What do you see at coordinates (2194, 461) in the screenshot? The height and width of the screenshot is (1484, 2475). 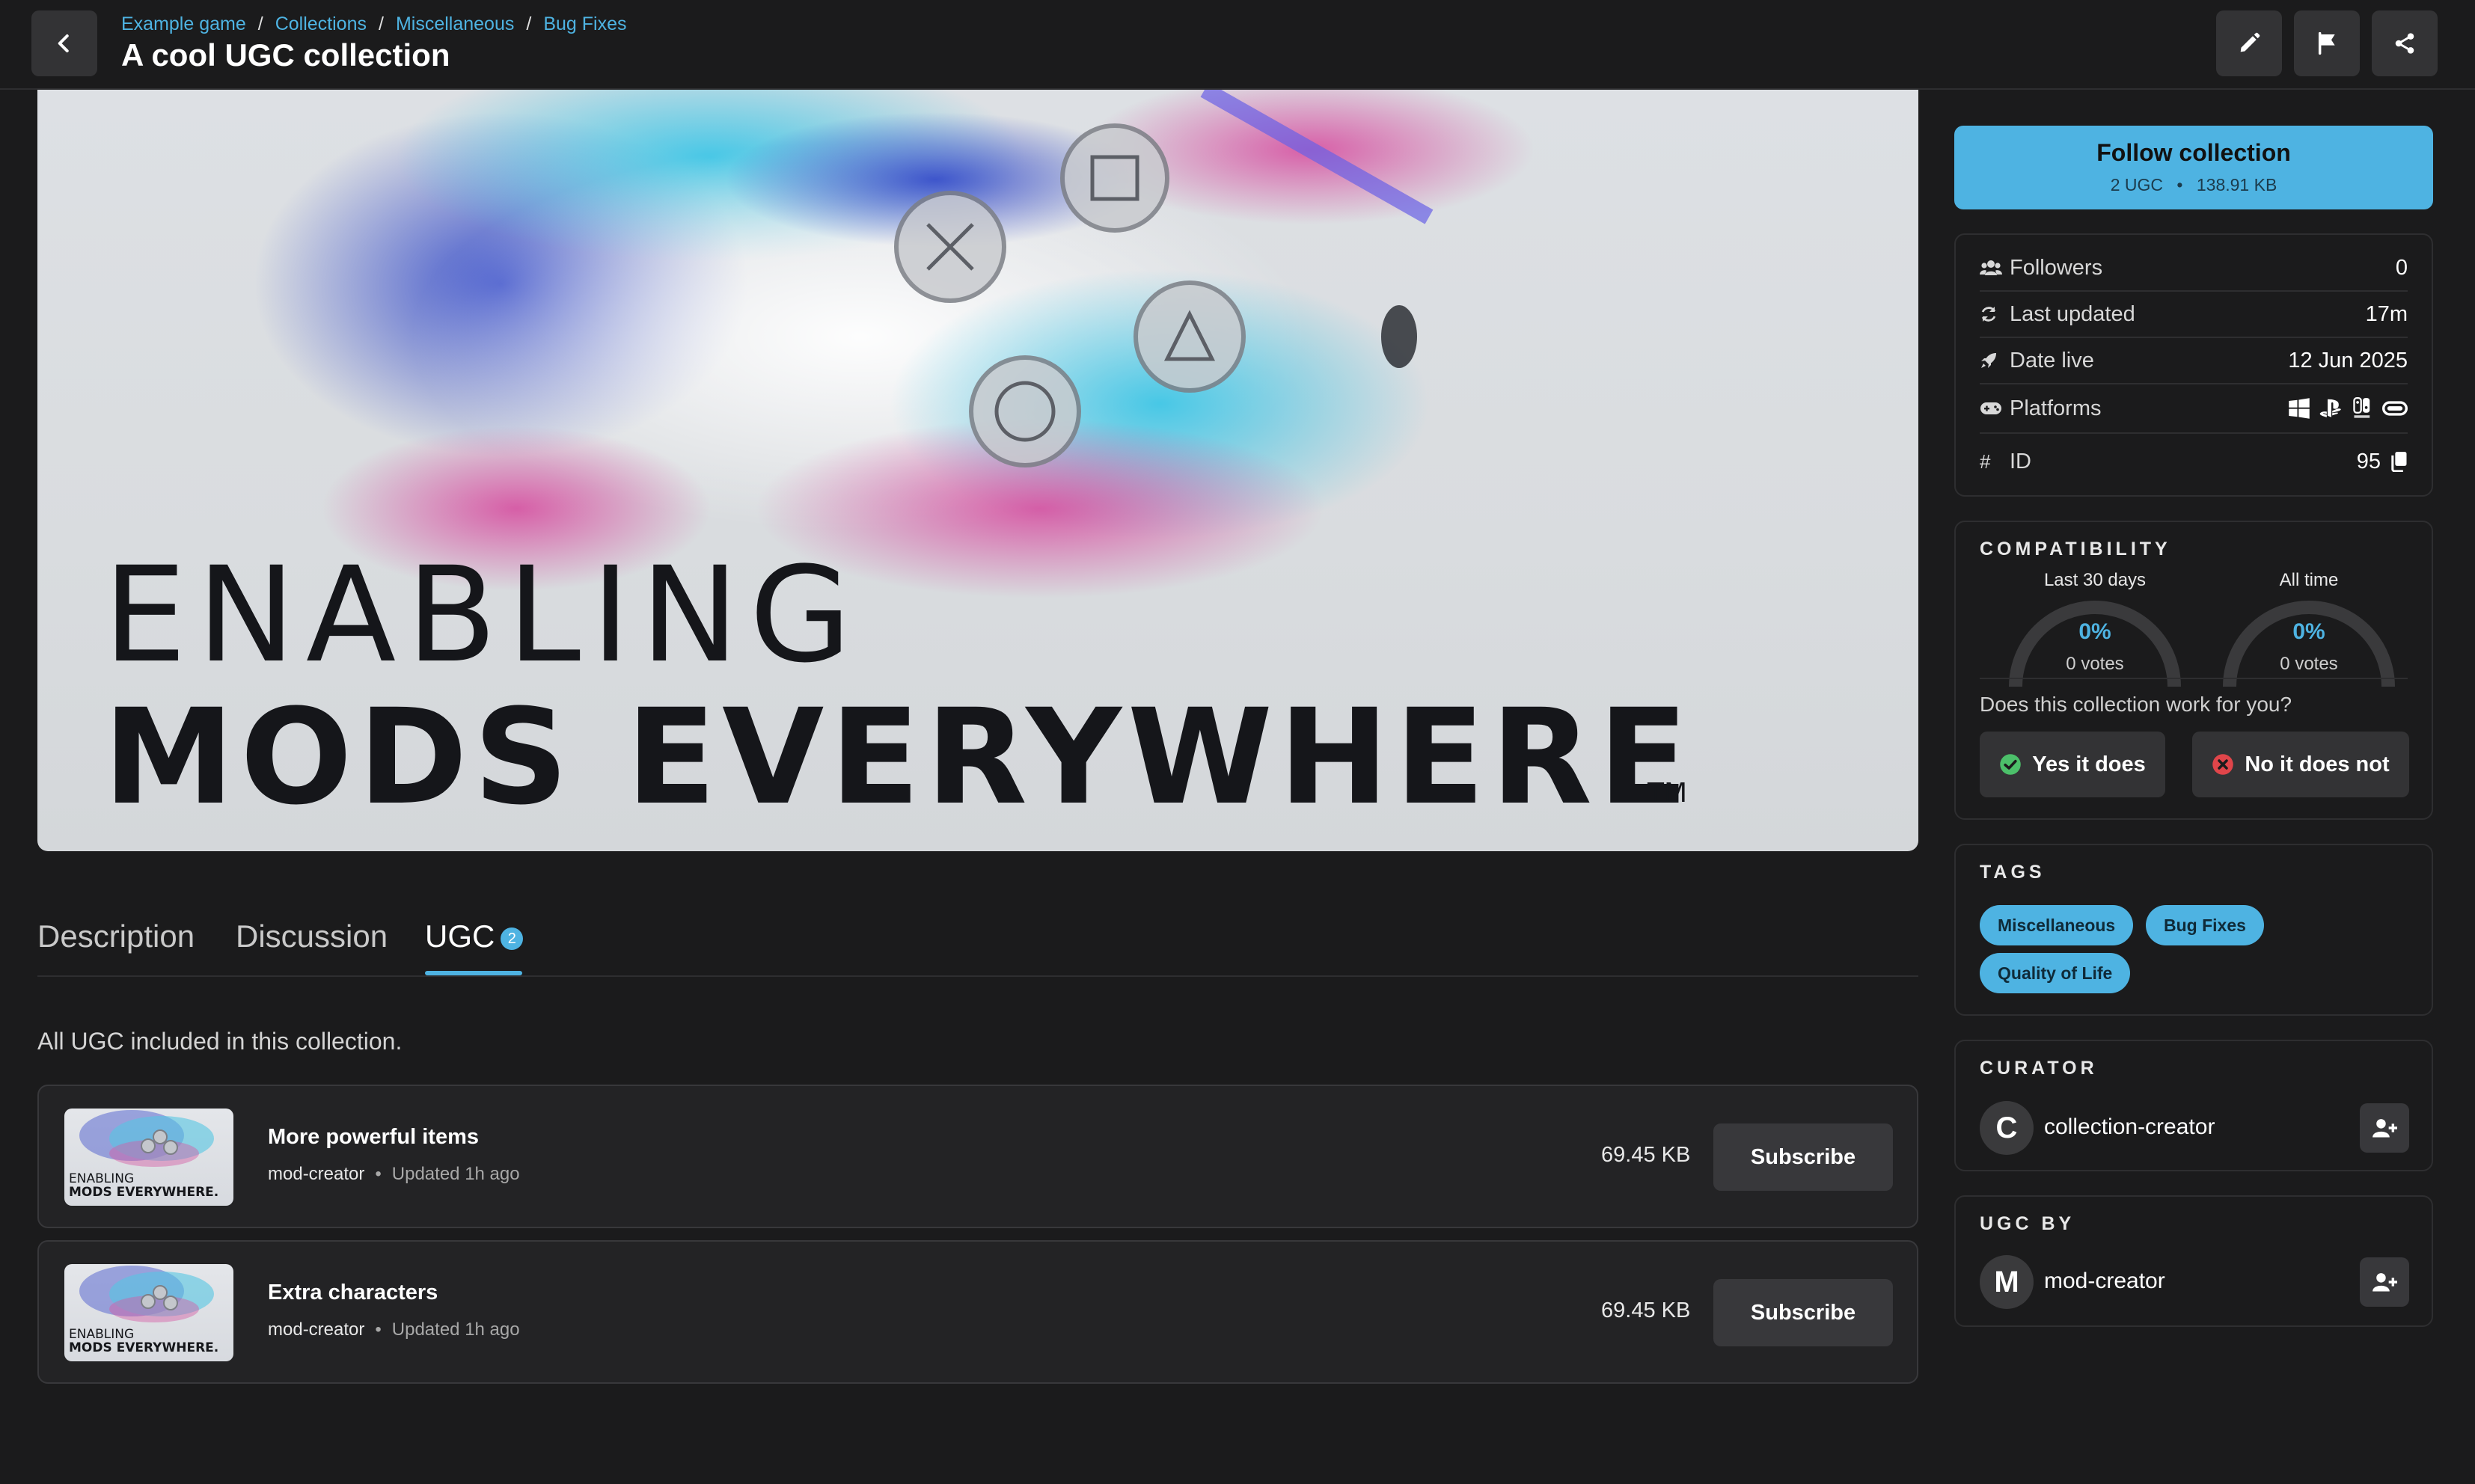 I see `stat-id: # ID 95` at bounding box center [2194, 461].